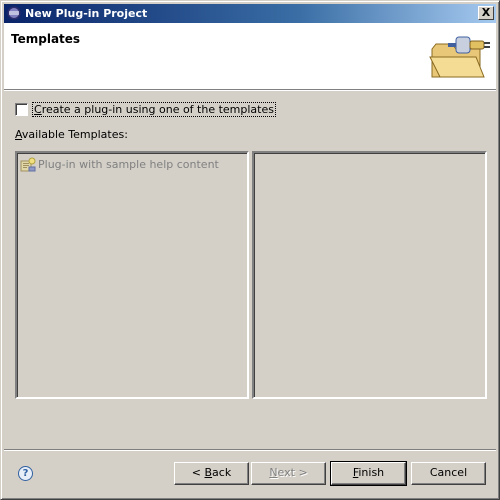 This screenshot has width=500, height=500. Describe the element at coordinates (250, 13) in the screenshot. I see `title-bar: New Plug-in Project X` at that location.